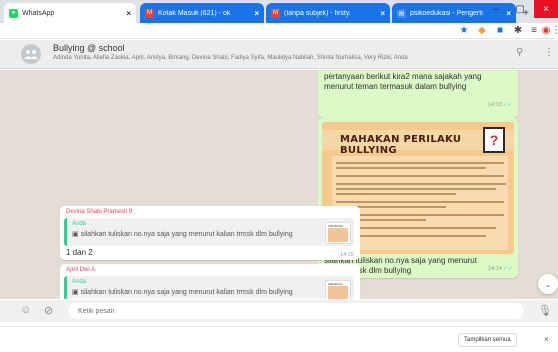 The height and width of the screenshot is (352, 558). Describe the element at coordinates (279, 31) in the screenshot. I see `browser-toolbar: ★ ◆ ■ ✱ ≡ ◉ ⋮` at that location.